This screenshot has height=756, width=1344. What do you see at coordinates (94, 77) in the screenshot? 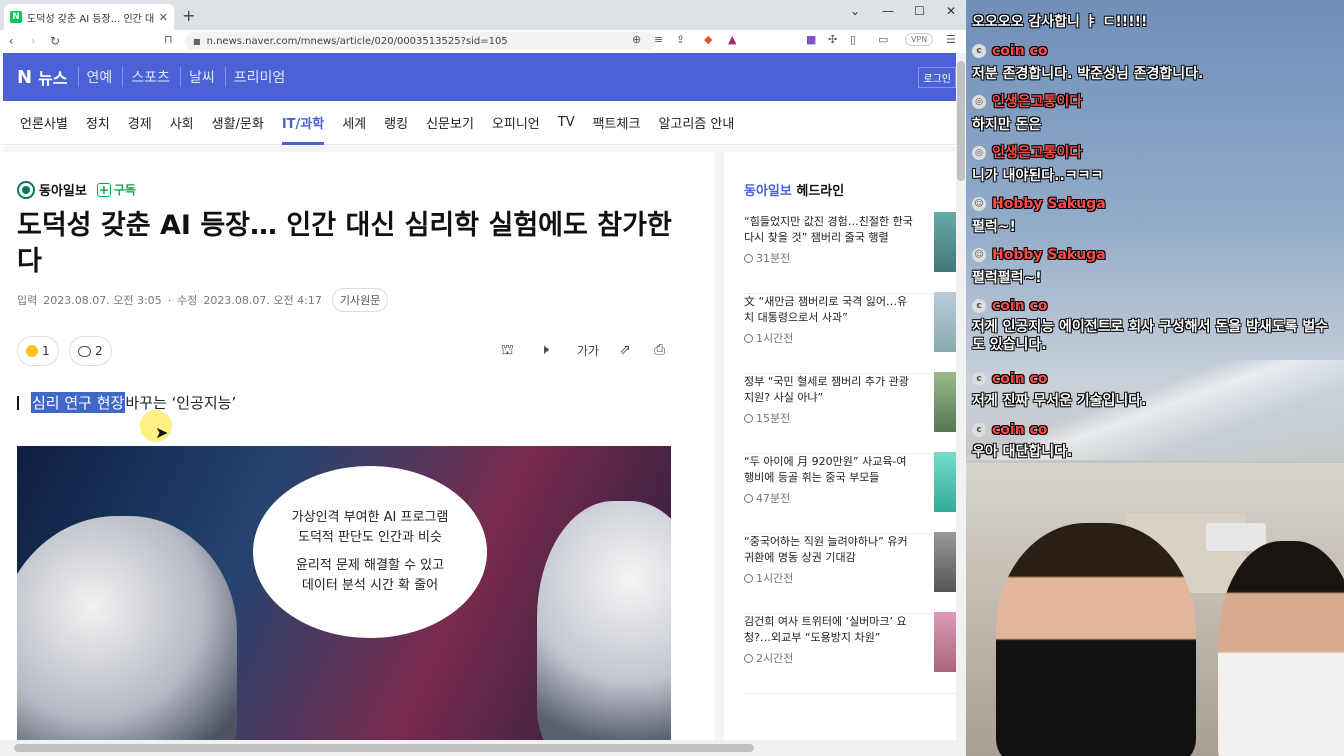
I see `header-link-entertainment: 연예` at bounding box center [94, 77].